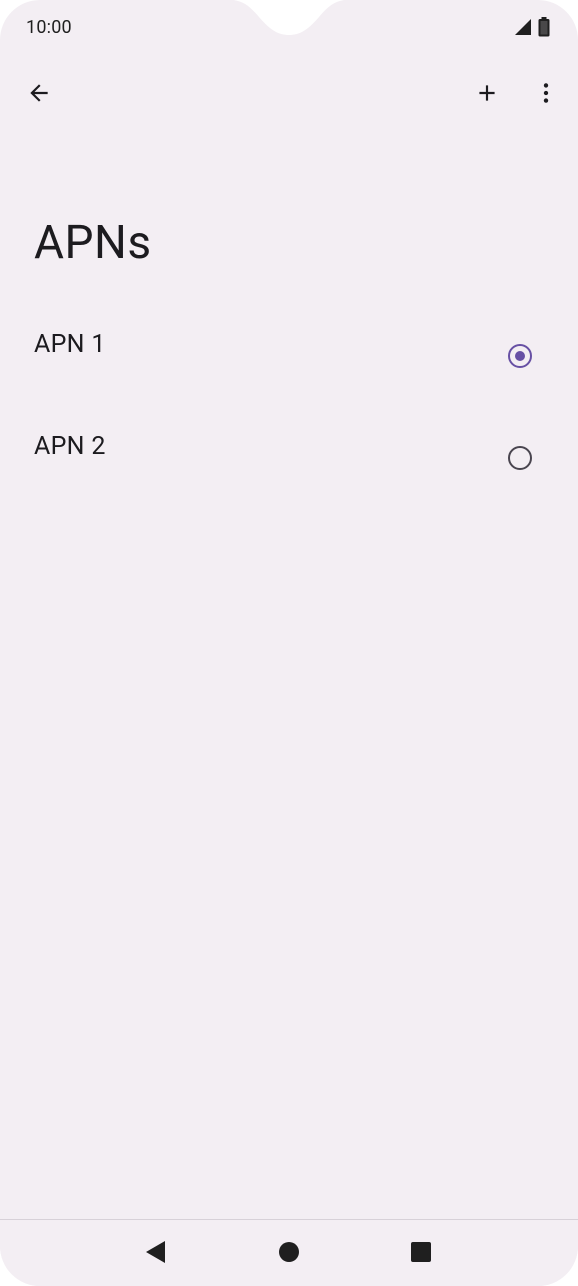  I want to click on nav-back-button, so click(156, 1254).